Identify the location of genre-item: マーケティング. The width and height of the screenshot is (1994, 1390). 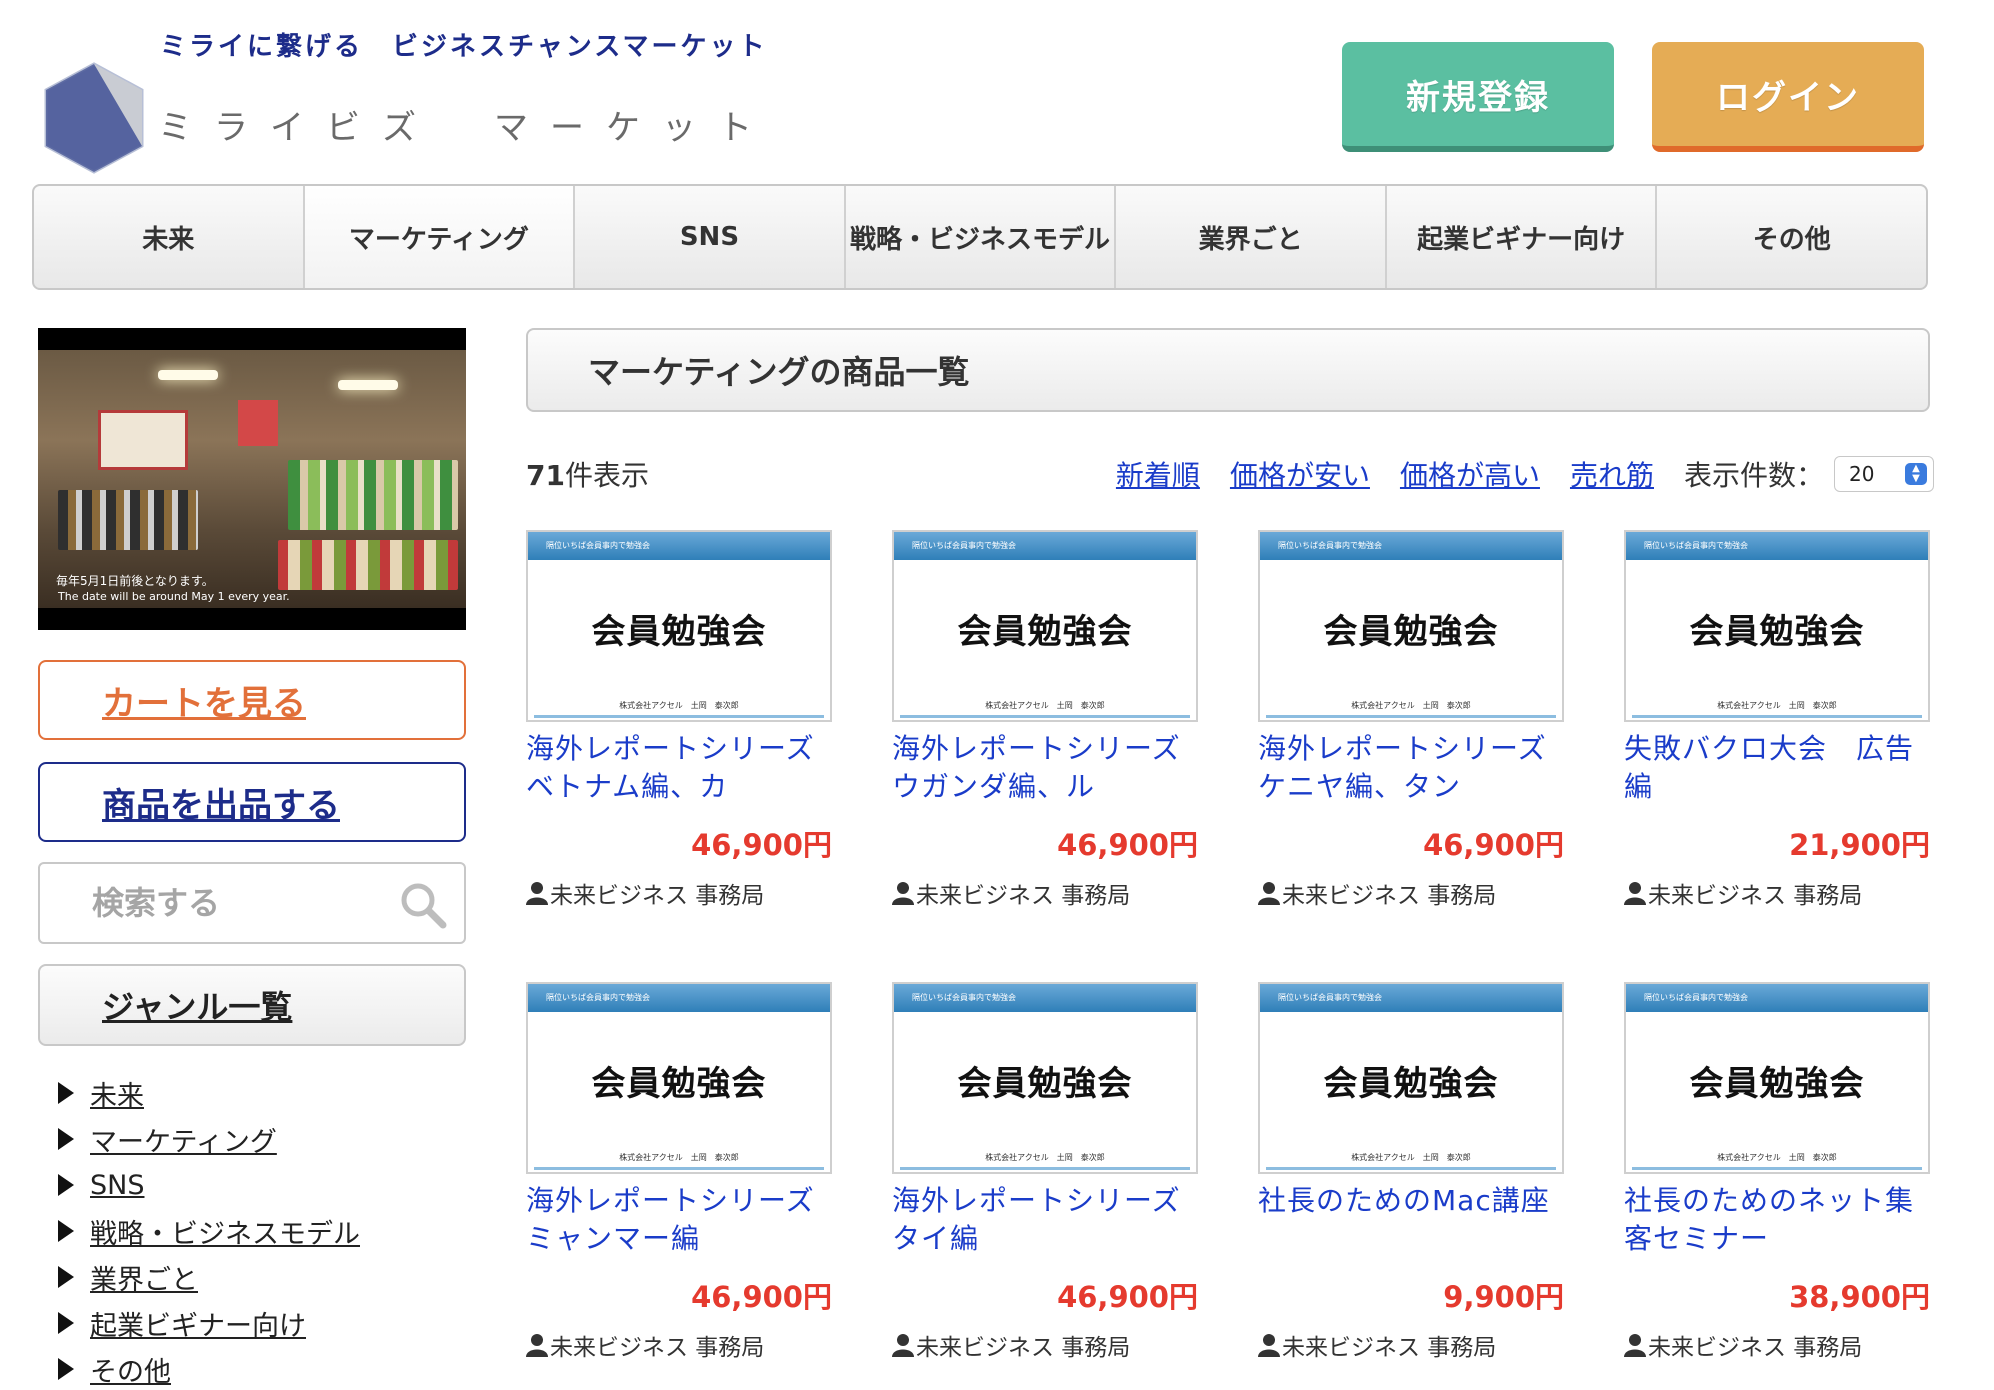
(262, 1139).